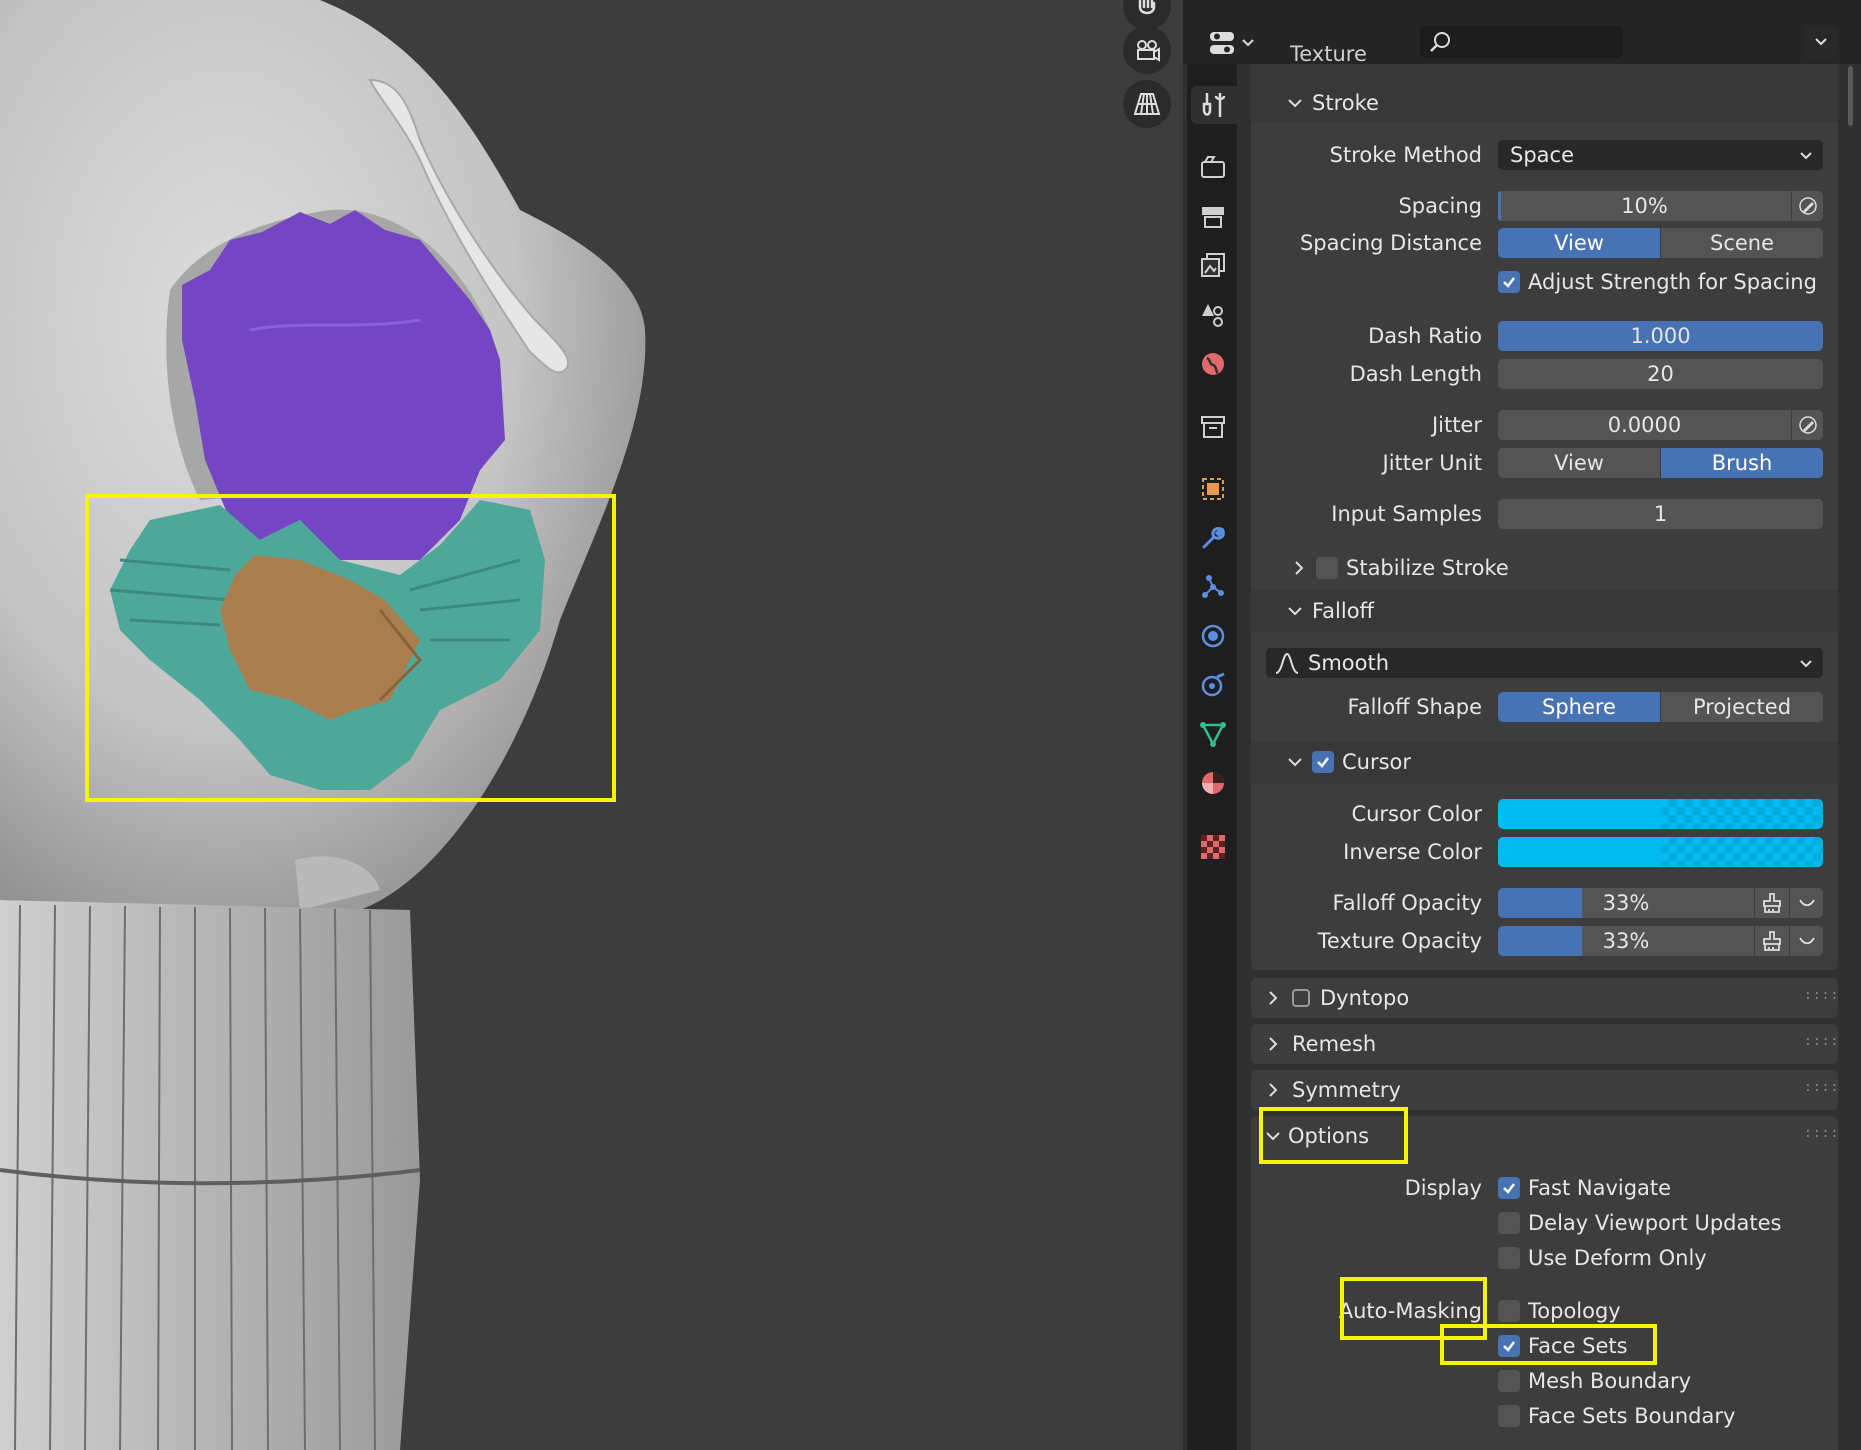 The width and height of the screenshot is (1861, 1450). Describe the element at coordinates (1327, 568) in the screenshot. I see `stabilize-stroke-checkbox` at that location.